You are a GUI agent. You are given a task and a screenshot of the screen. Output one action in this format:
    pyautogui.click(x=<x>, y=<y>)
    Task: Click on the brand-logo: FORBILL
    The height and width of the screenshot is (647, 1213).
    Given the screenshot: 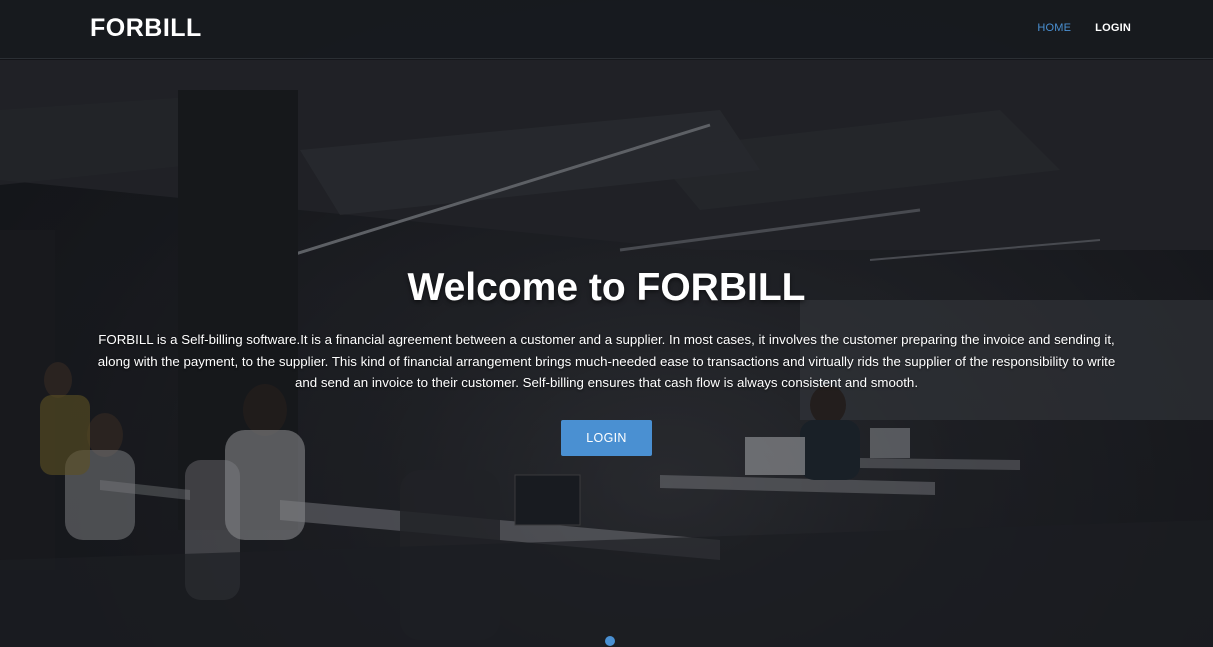 What is the action you would take?
    pyautogui.click(x=146, y=28)
    